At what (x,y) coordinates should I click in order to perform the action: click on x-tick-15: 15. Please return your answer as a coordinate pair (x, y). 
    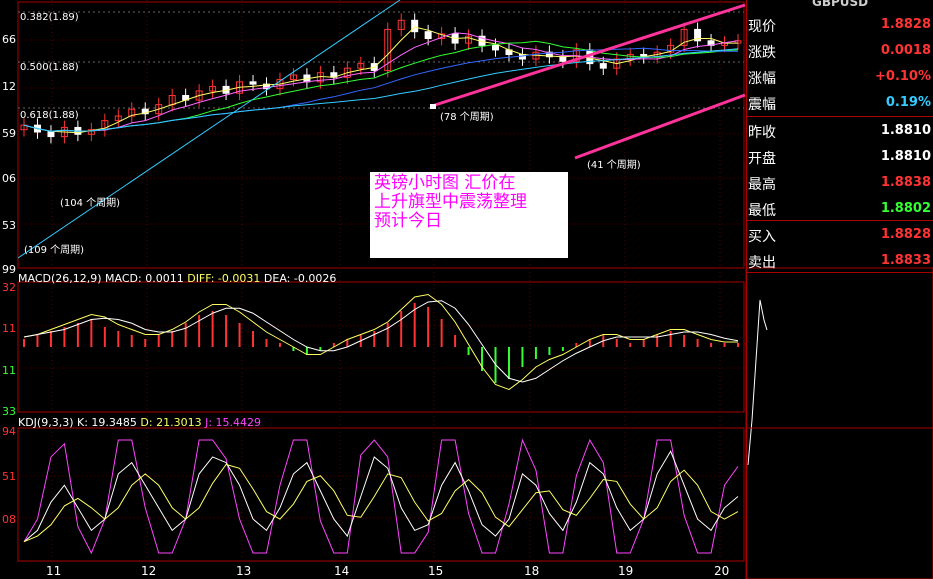
    Looking at the image, I should click on (436, 571).